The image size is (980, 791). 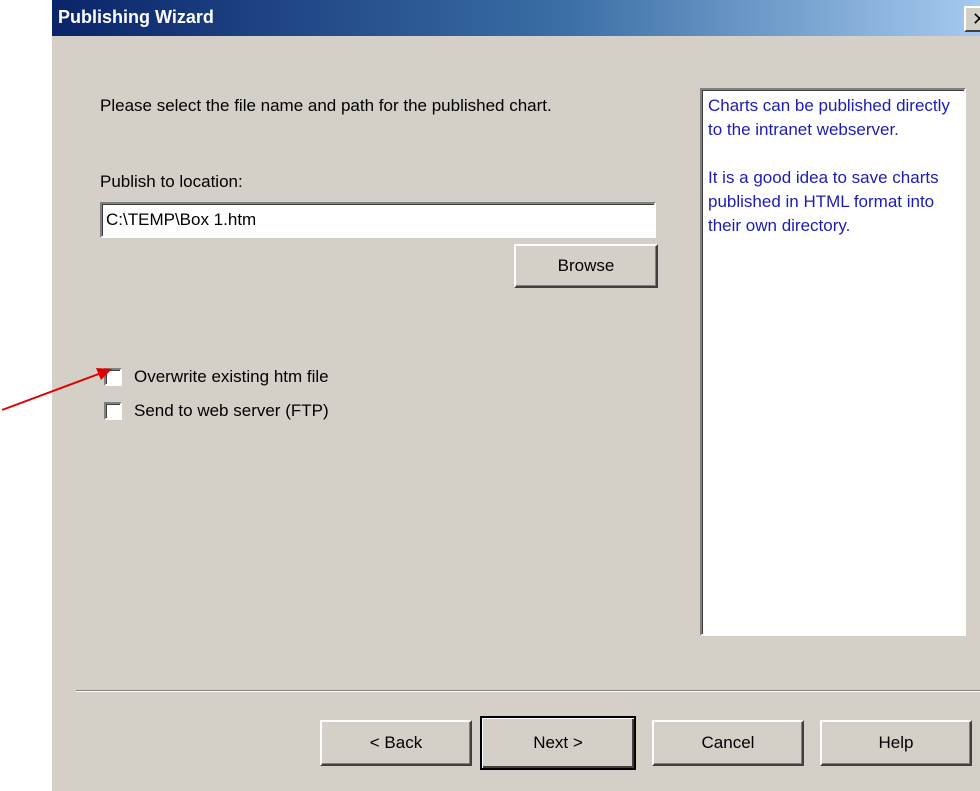 What do you see at coordinates (728, 743) in the screenshot?
I see `cancel-button: Cancel` at bounding box center [728, 743].